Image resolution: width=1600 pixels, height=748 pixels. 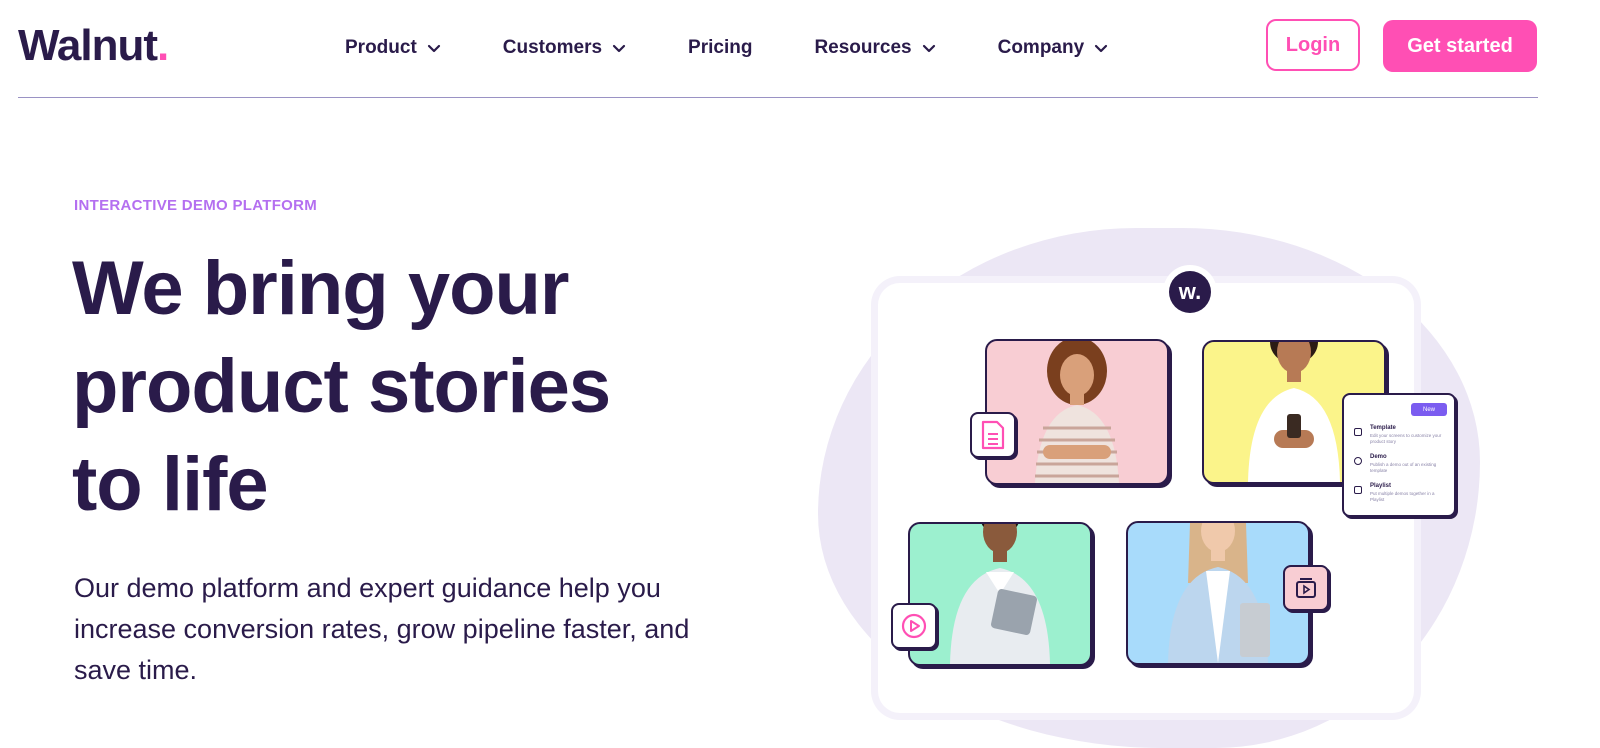 I want to click on header-divider, so click(x=778, y=97).